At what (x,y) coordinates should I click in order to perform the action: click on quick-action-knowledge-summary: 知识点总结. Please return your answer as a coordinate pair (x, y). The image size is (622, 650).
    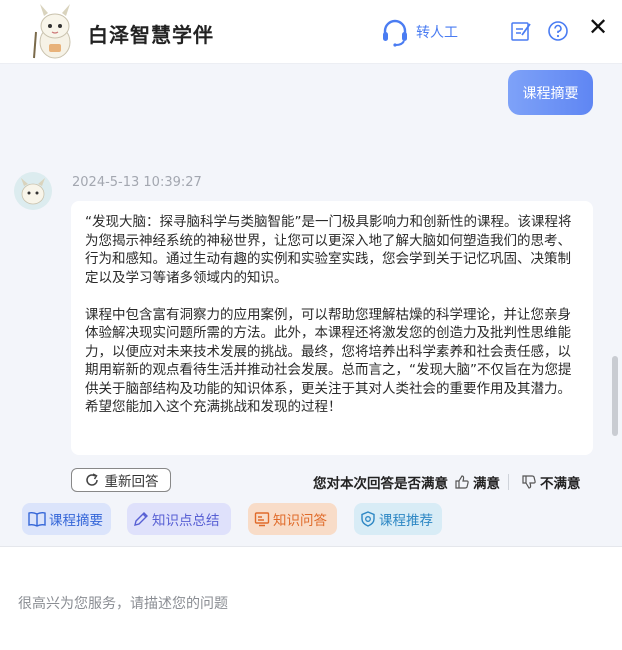
    Looking at the image, I should click on (179, 519).